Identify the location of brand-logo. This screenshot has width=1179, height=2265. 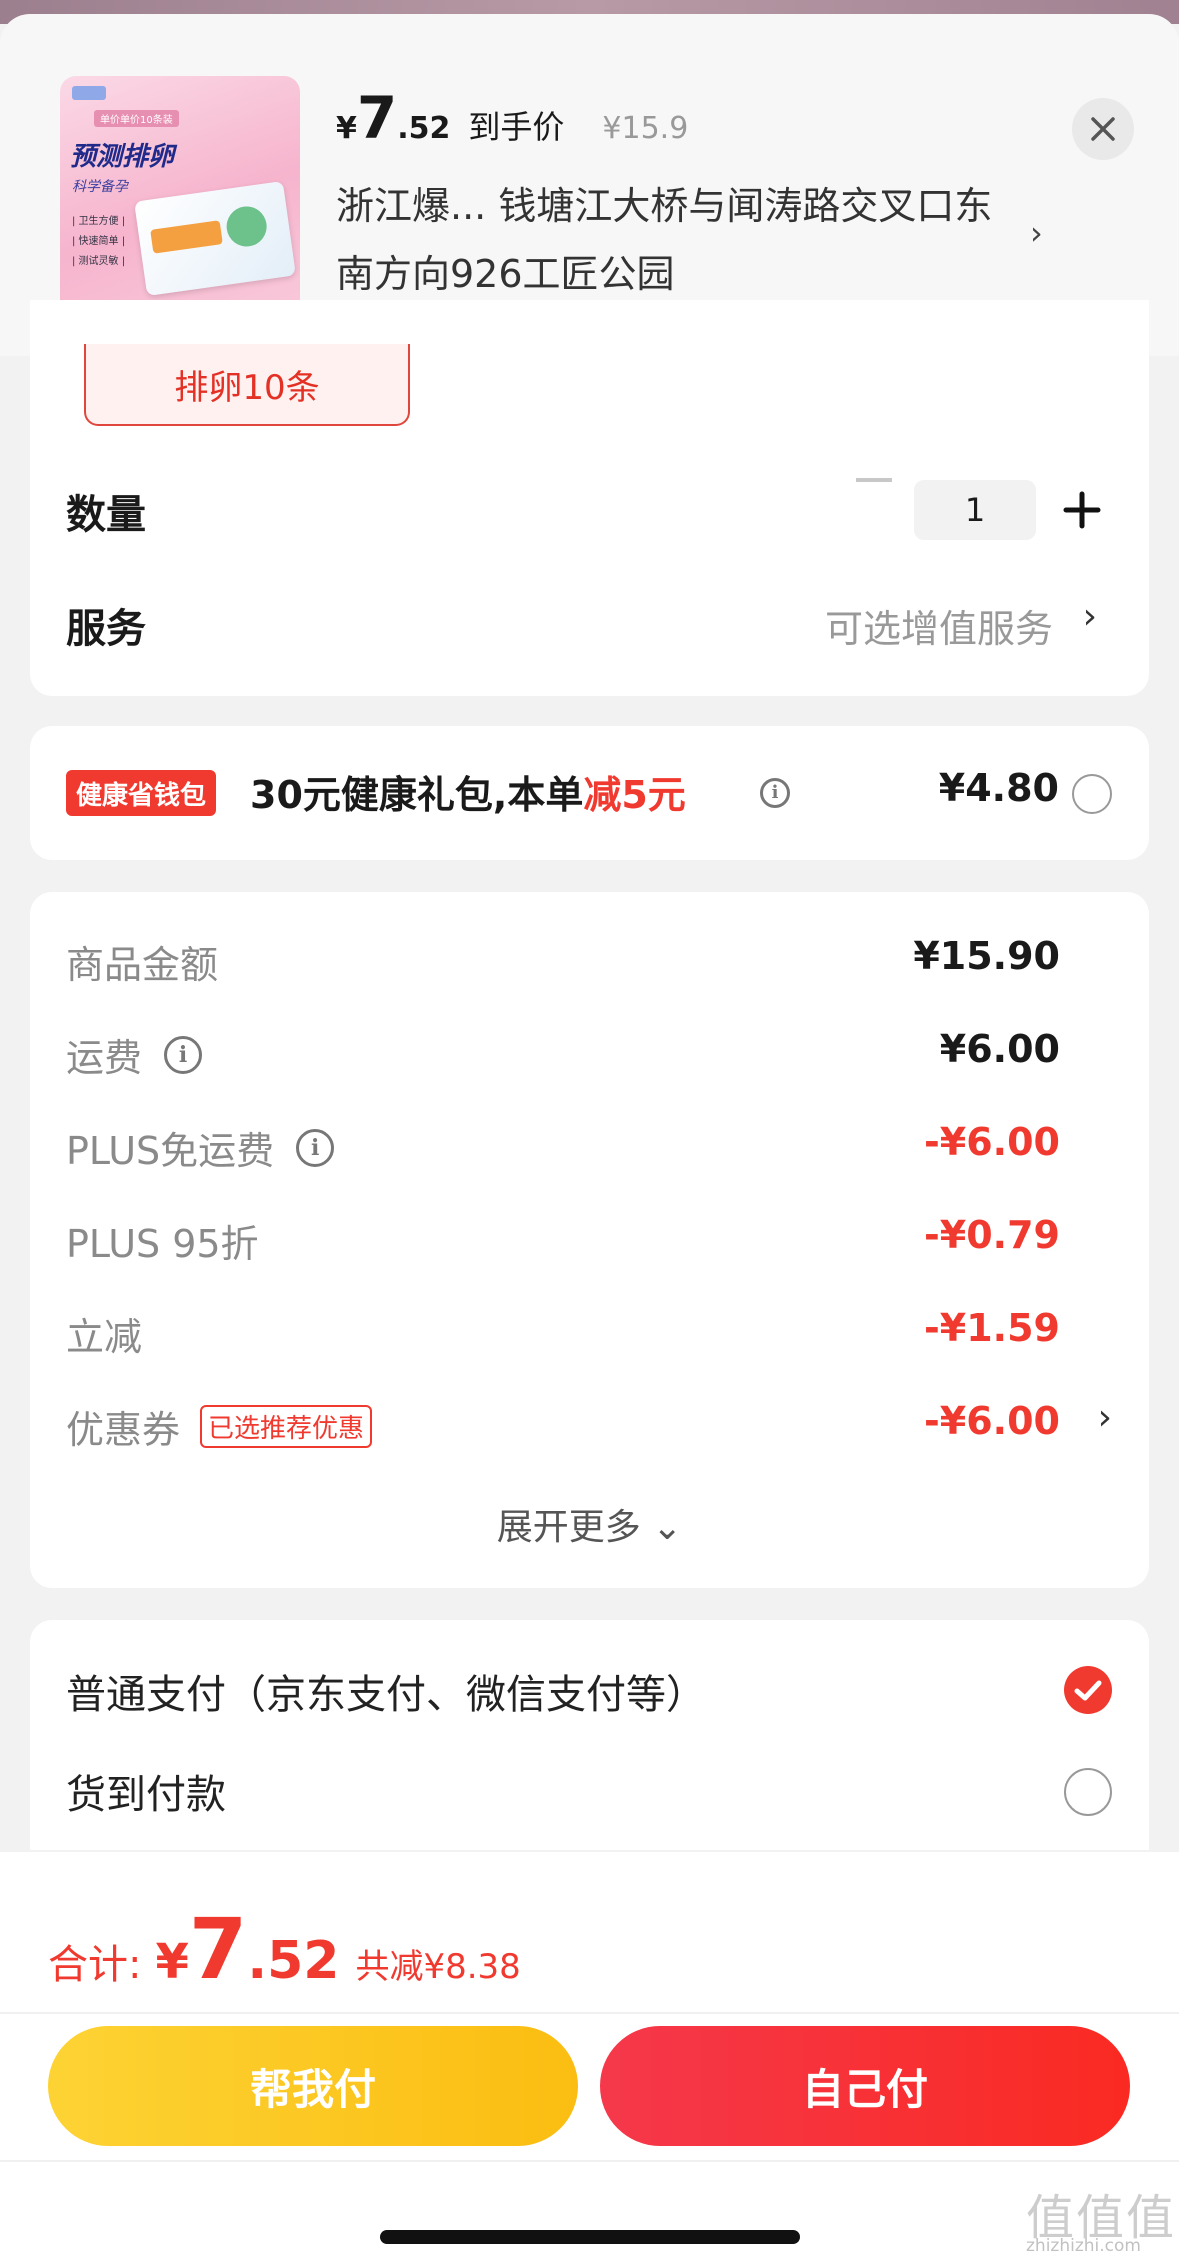
(89, 93).